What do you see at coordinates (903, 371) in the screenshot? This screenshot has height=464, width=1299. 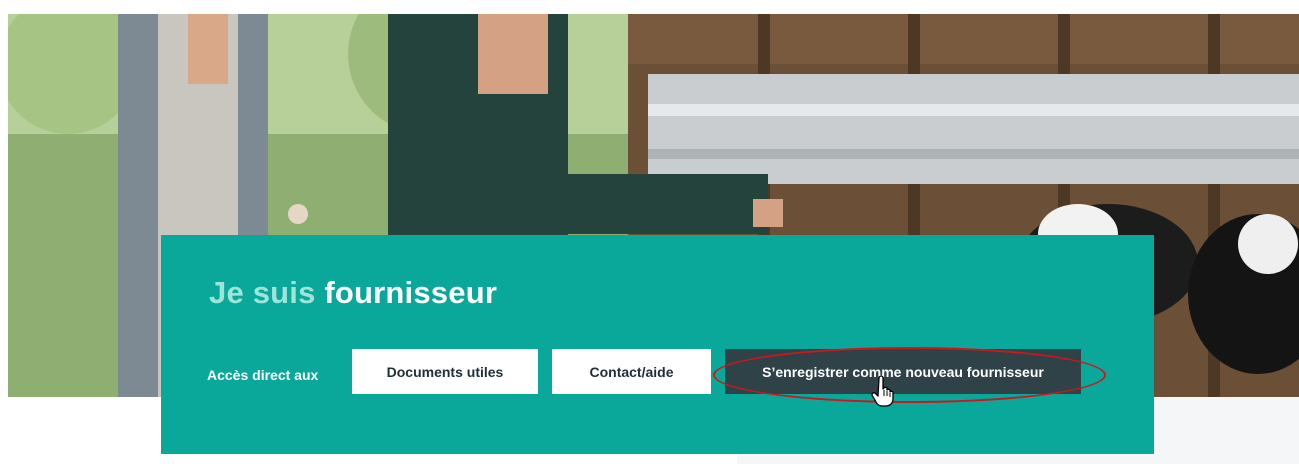 I see `register-new-supplier-button: S’enregistrer comme nouveau fournisseur` at bounding box center [903, 371].